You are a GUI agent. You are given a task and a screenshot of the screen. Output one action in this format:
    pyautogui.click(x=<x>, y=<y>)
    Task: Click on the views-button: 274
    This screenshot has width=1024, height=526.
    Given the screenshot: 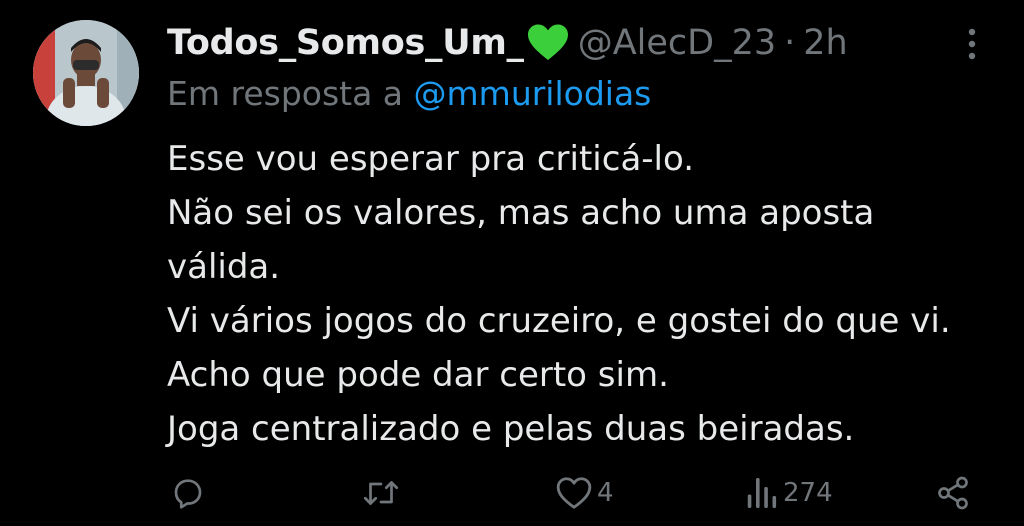 What is the action you would take?
    pyautogui.click(x=789, y=493)
    